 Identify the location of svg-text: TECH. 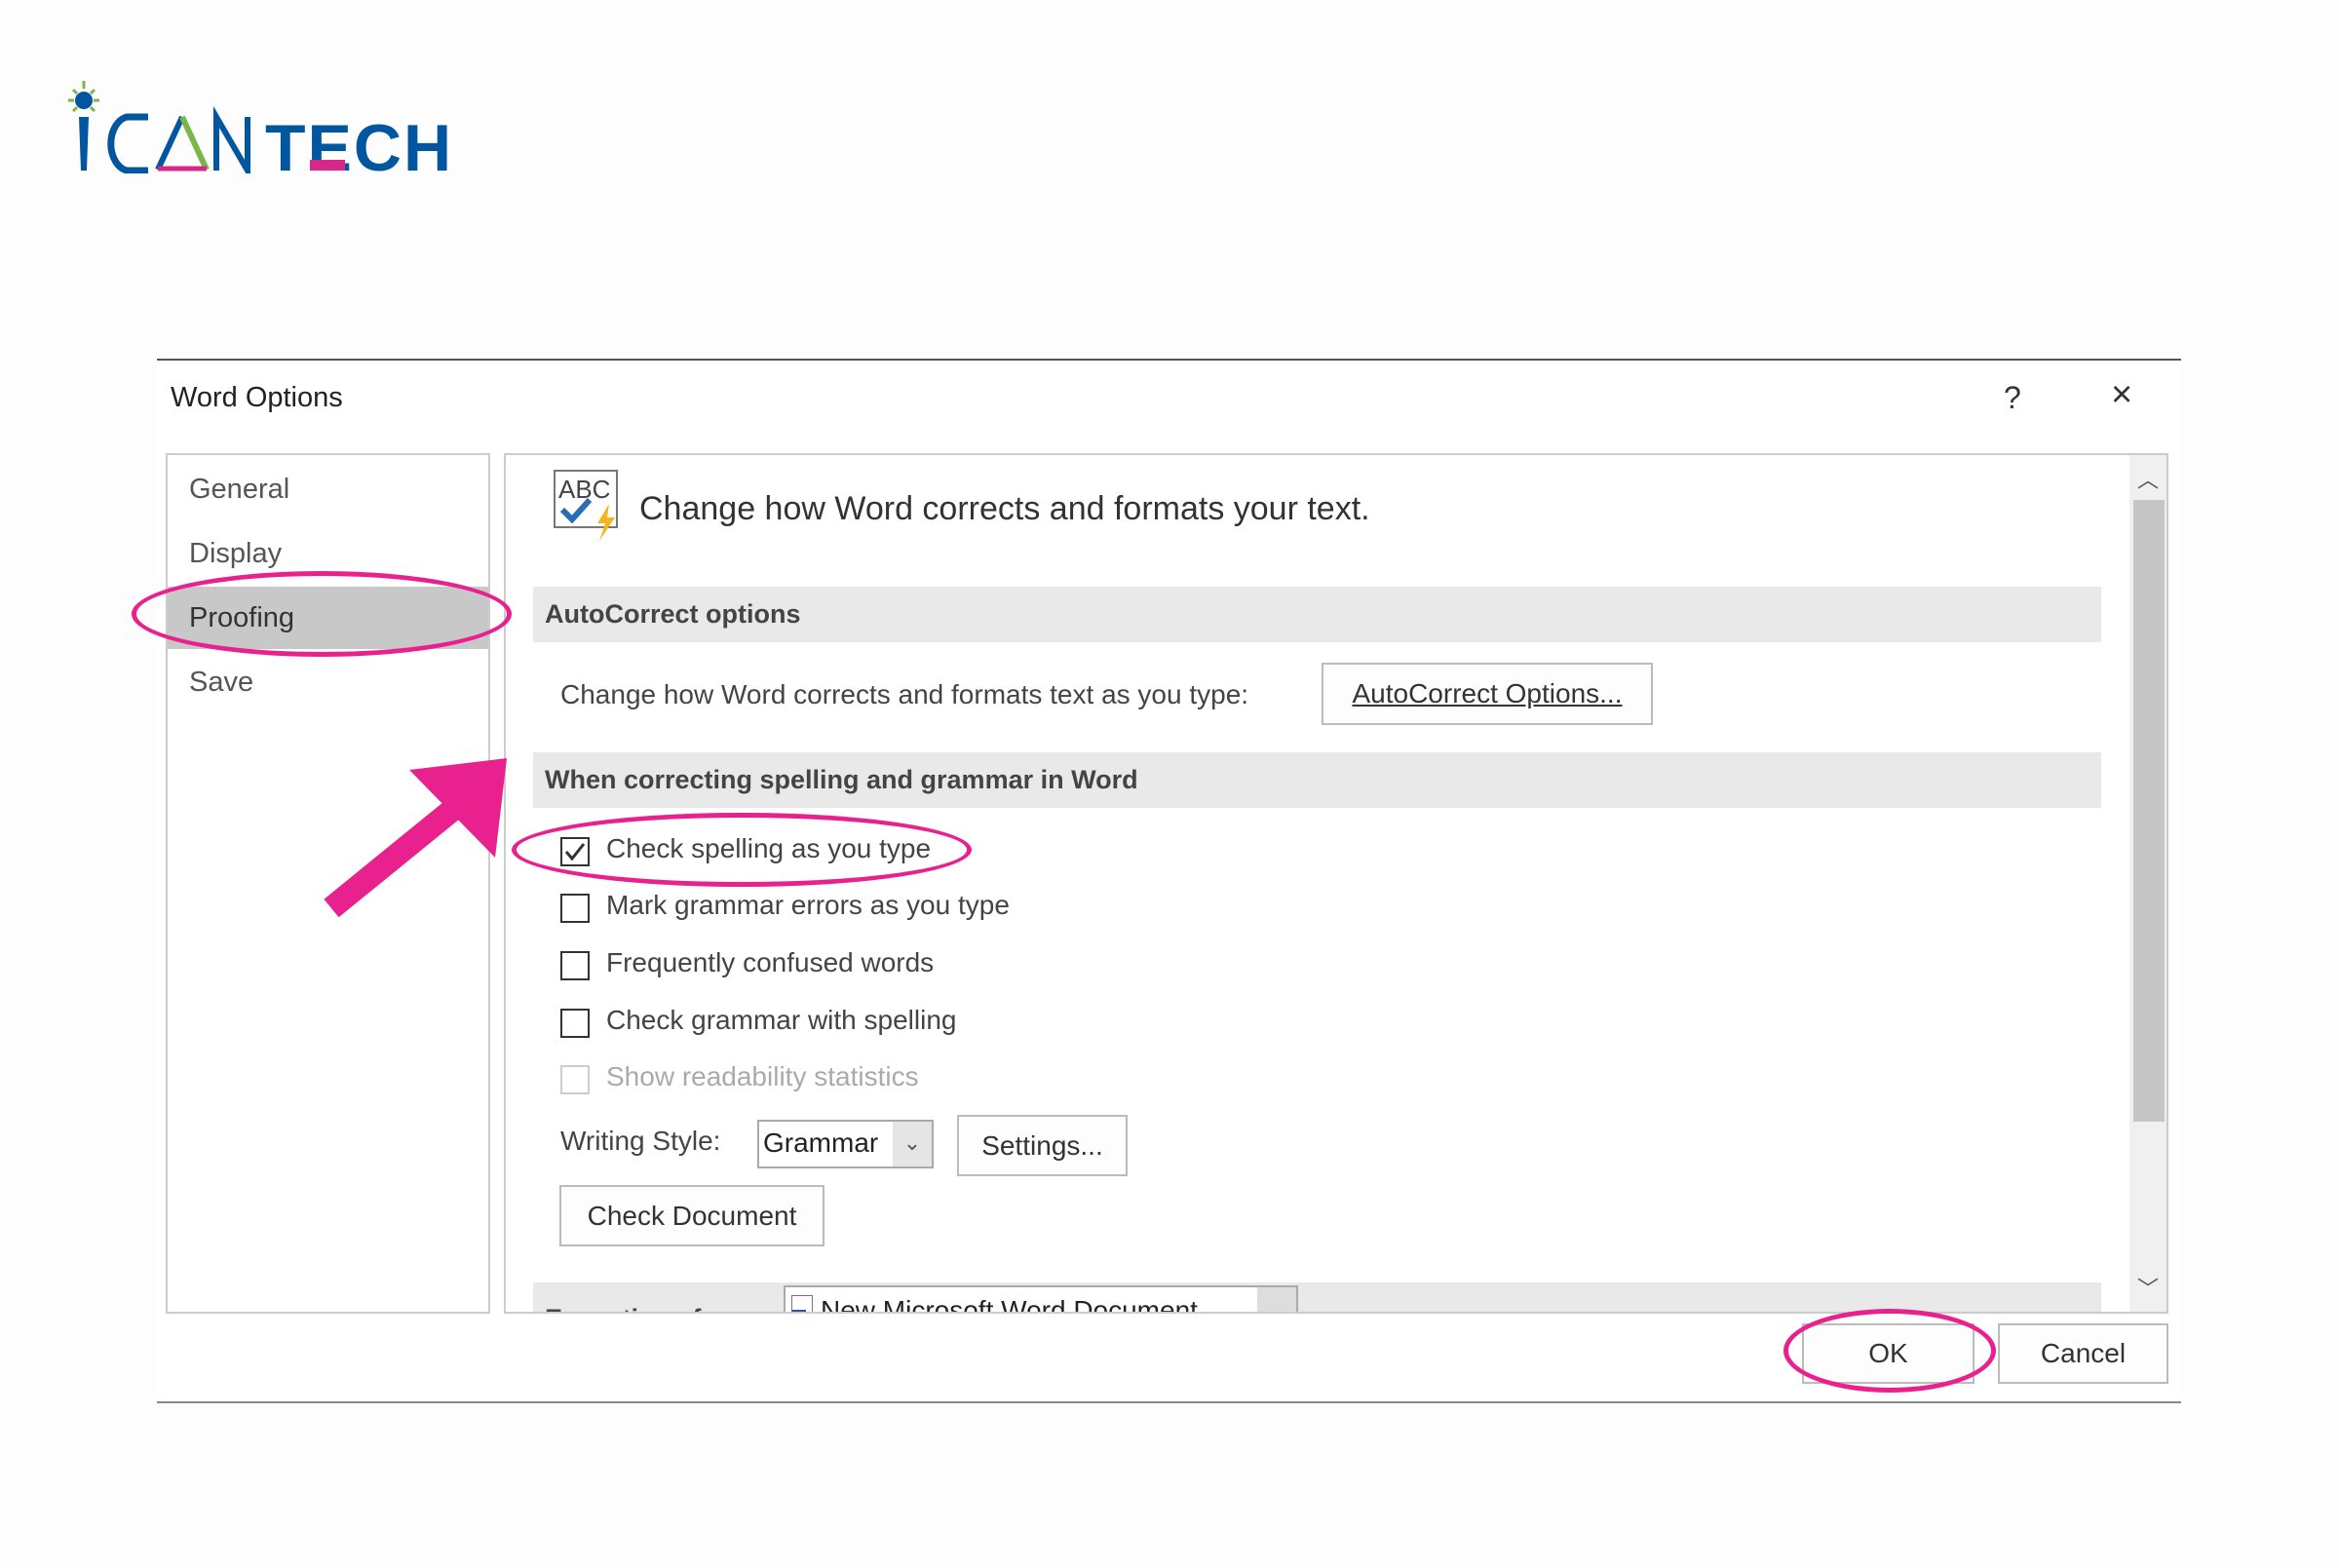
(357, 142).